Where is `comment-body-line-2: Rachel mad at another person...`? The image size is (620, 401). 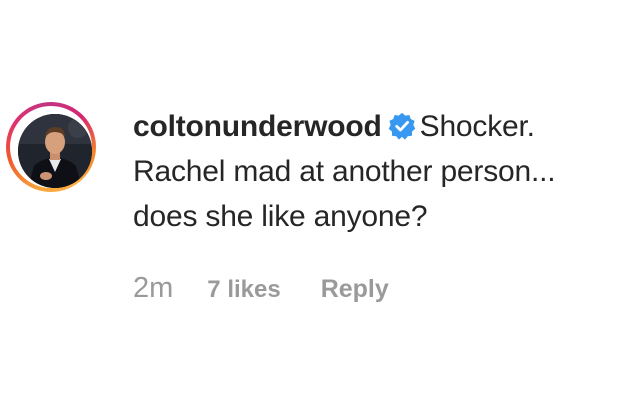 comment-body-line-2: Rachel mad at another person... is located at coordinates (344, 171).